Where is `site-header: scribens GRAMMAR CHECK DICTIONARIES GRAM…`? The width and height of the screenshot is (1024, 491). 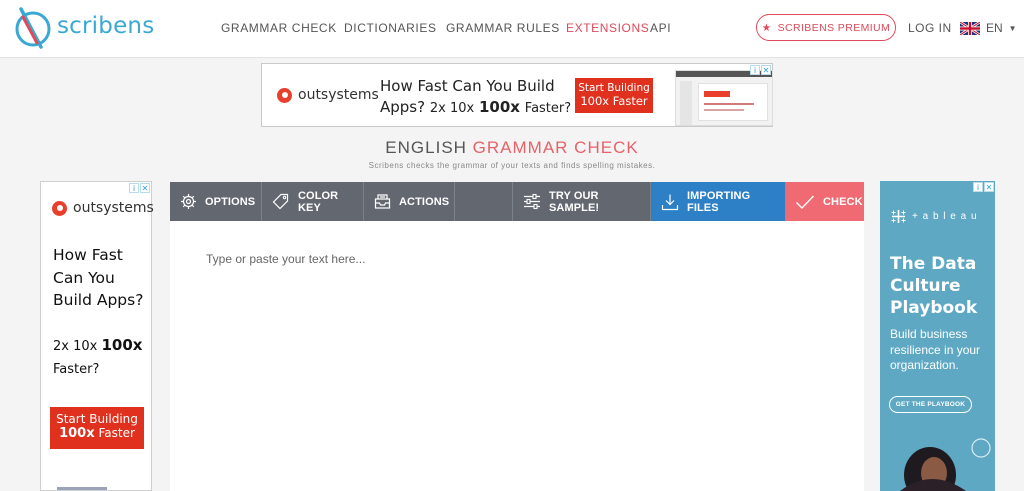 site-header: scribens GRAMMAR CHECK DICTIONARIES GRAM… is located at coordinates (512, 29).